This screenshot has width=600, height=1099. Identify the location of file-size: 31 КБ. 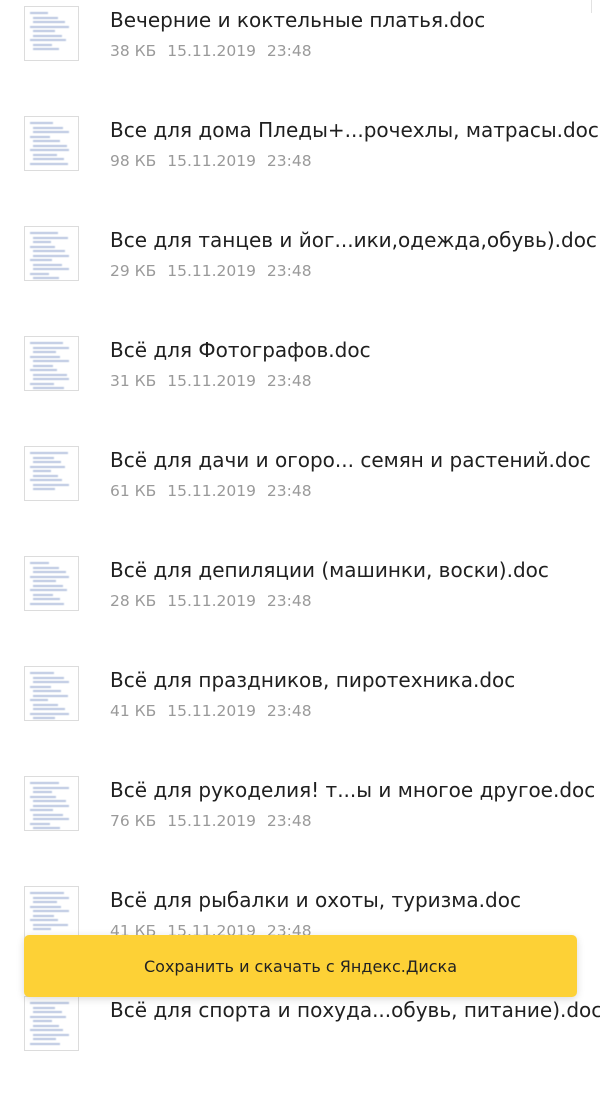
(133, 381).